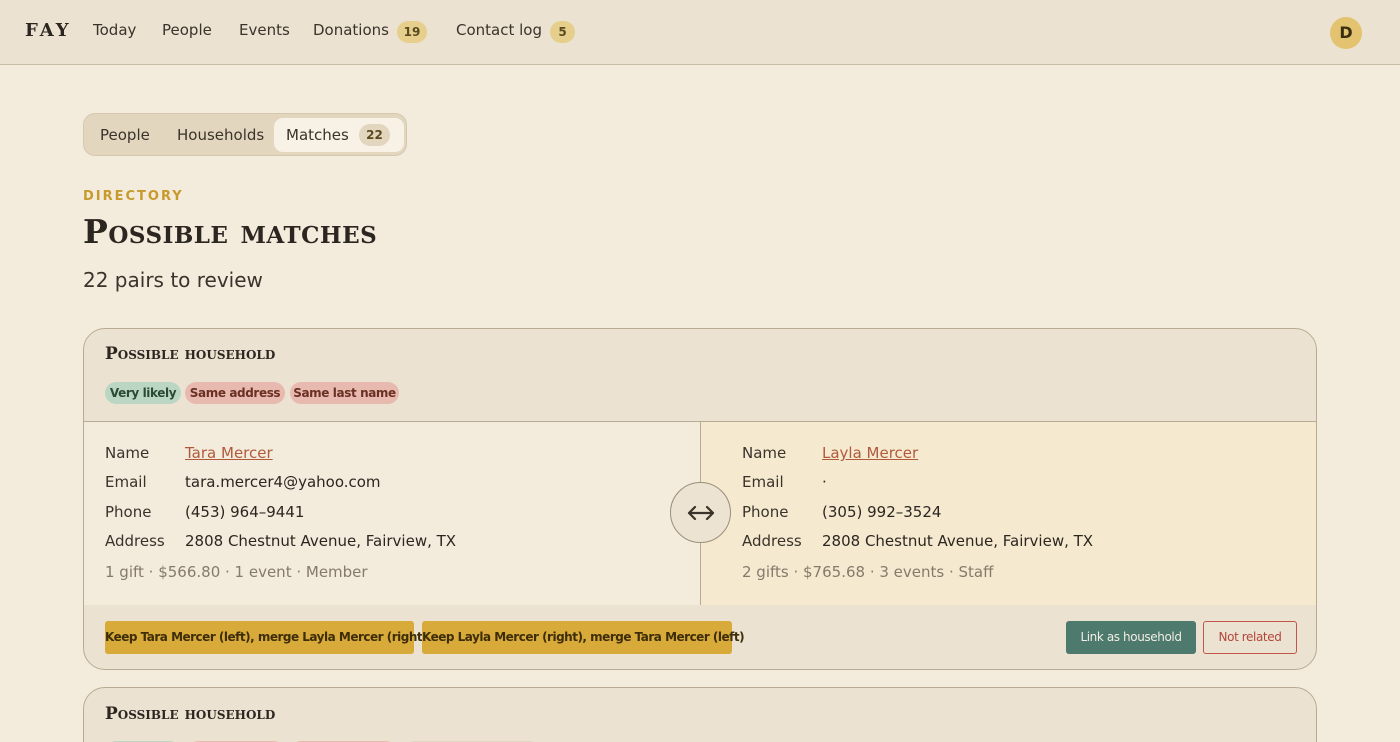 This screenshot has width=1400, height=742. I want to click on nav-item-people: People, so click(187, 30).